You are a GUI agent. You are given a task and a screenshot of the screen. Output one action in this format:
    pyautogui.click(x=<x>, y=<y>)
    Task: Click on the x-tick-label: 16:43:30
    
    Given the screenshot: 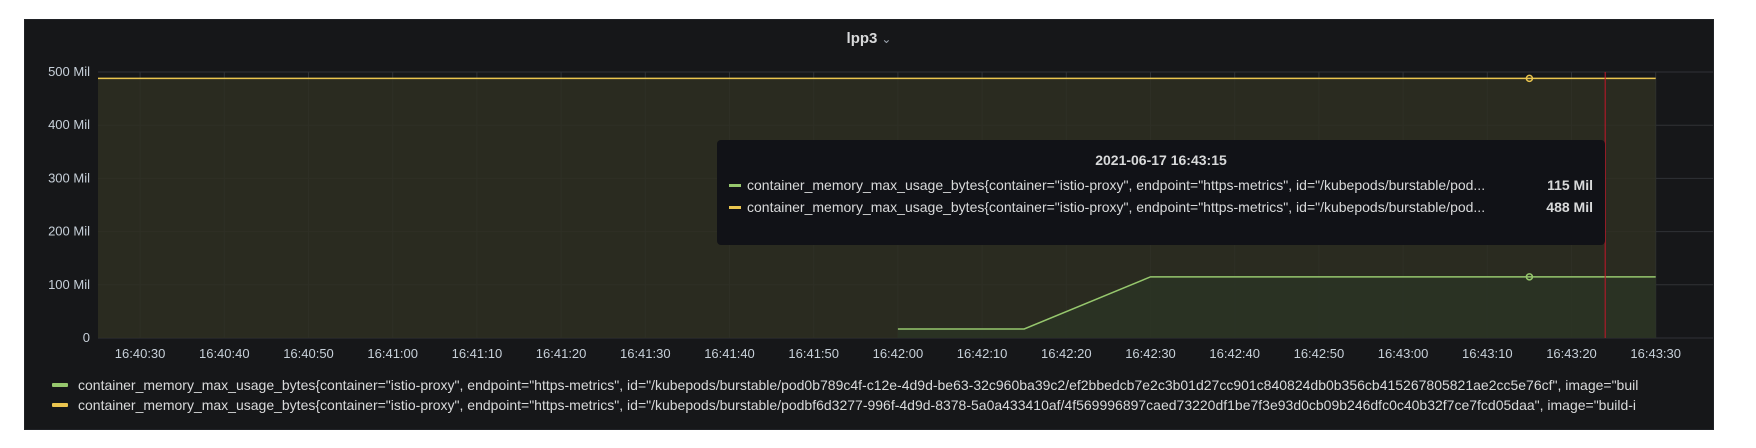 What is the action you would take?
    pyautogui.click(x=1655, y=353)
    